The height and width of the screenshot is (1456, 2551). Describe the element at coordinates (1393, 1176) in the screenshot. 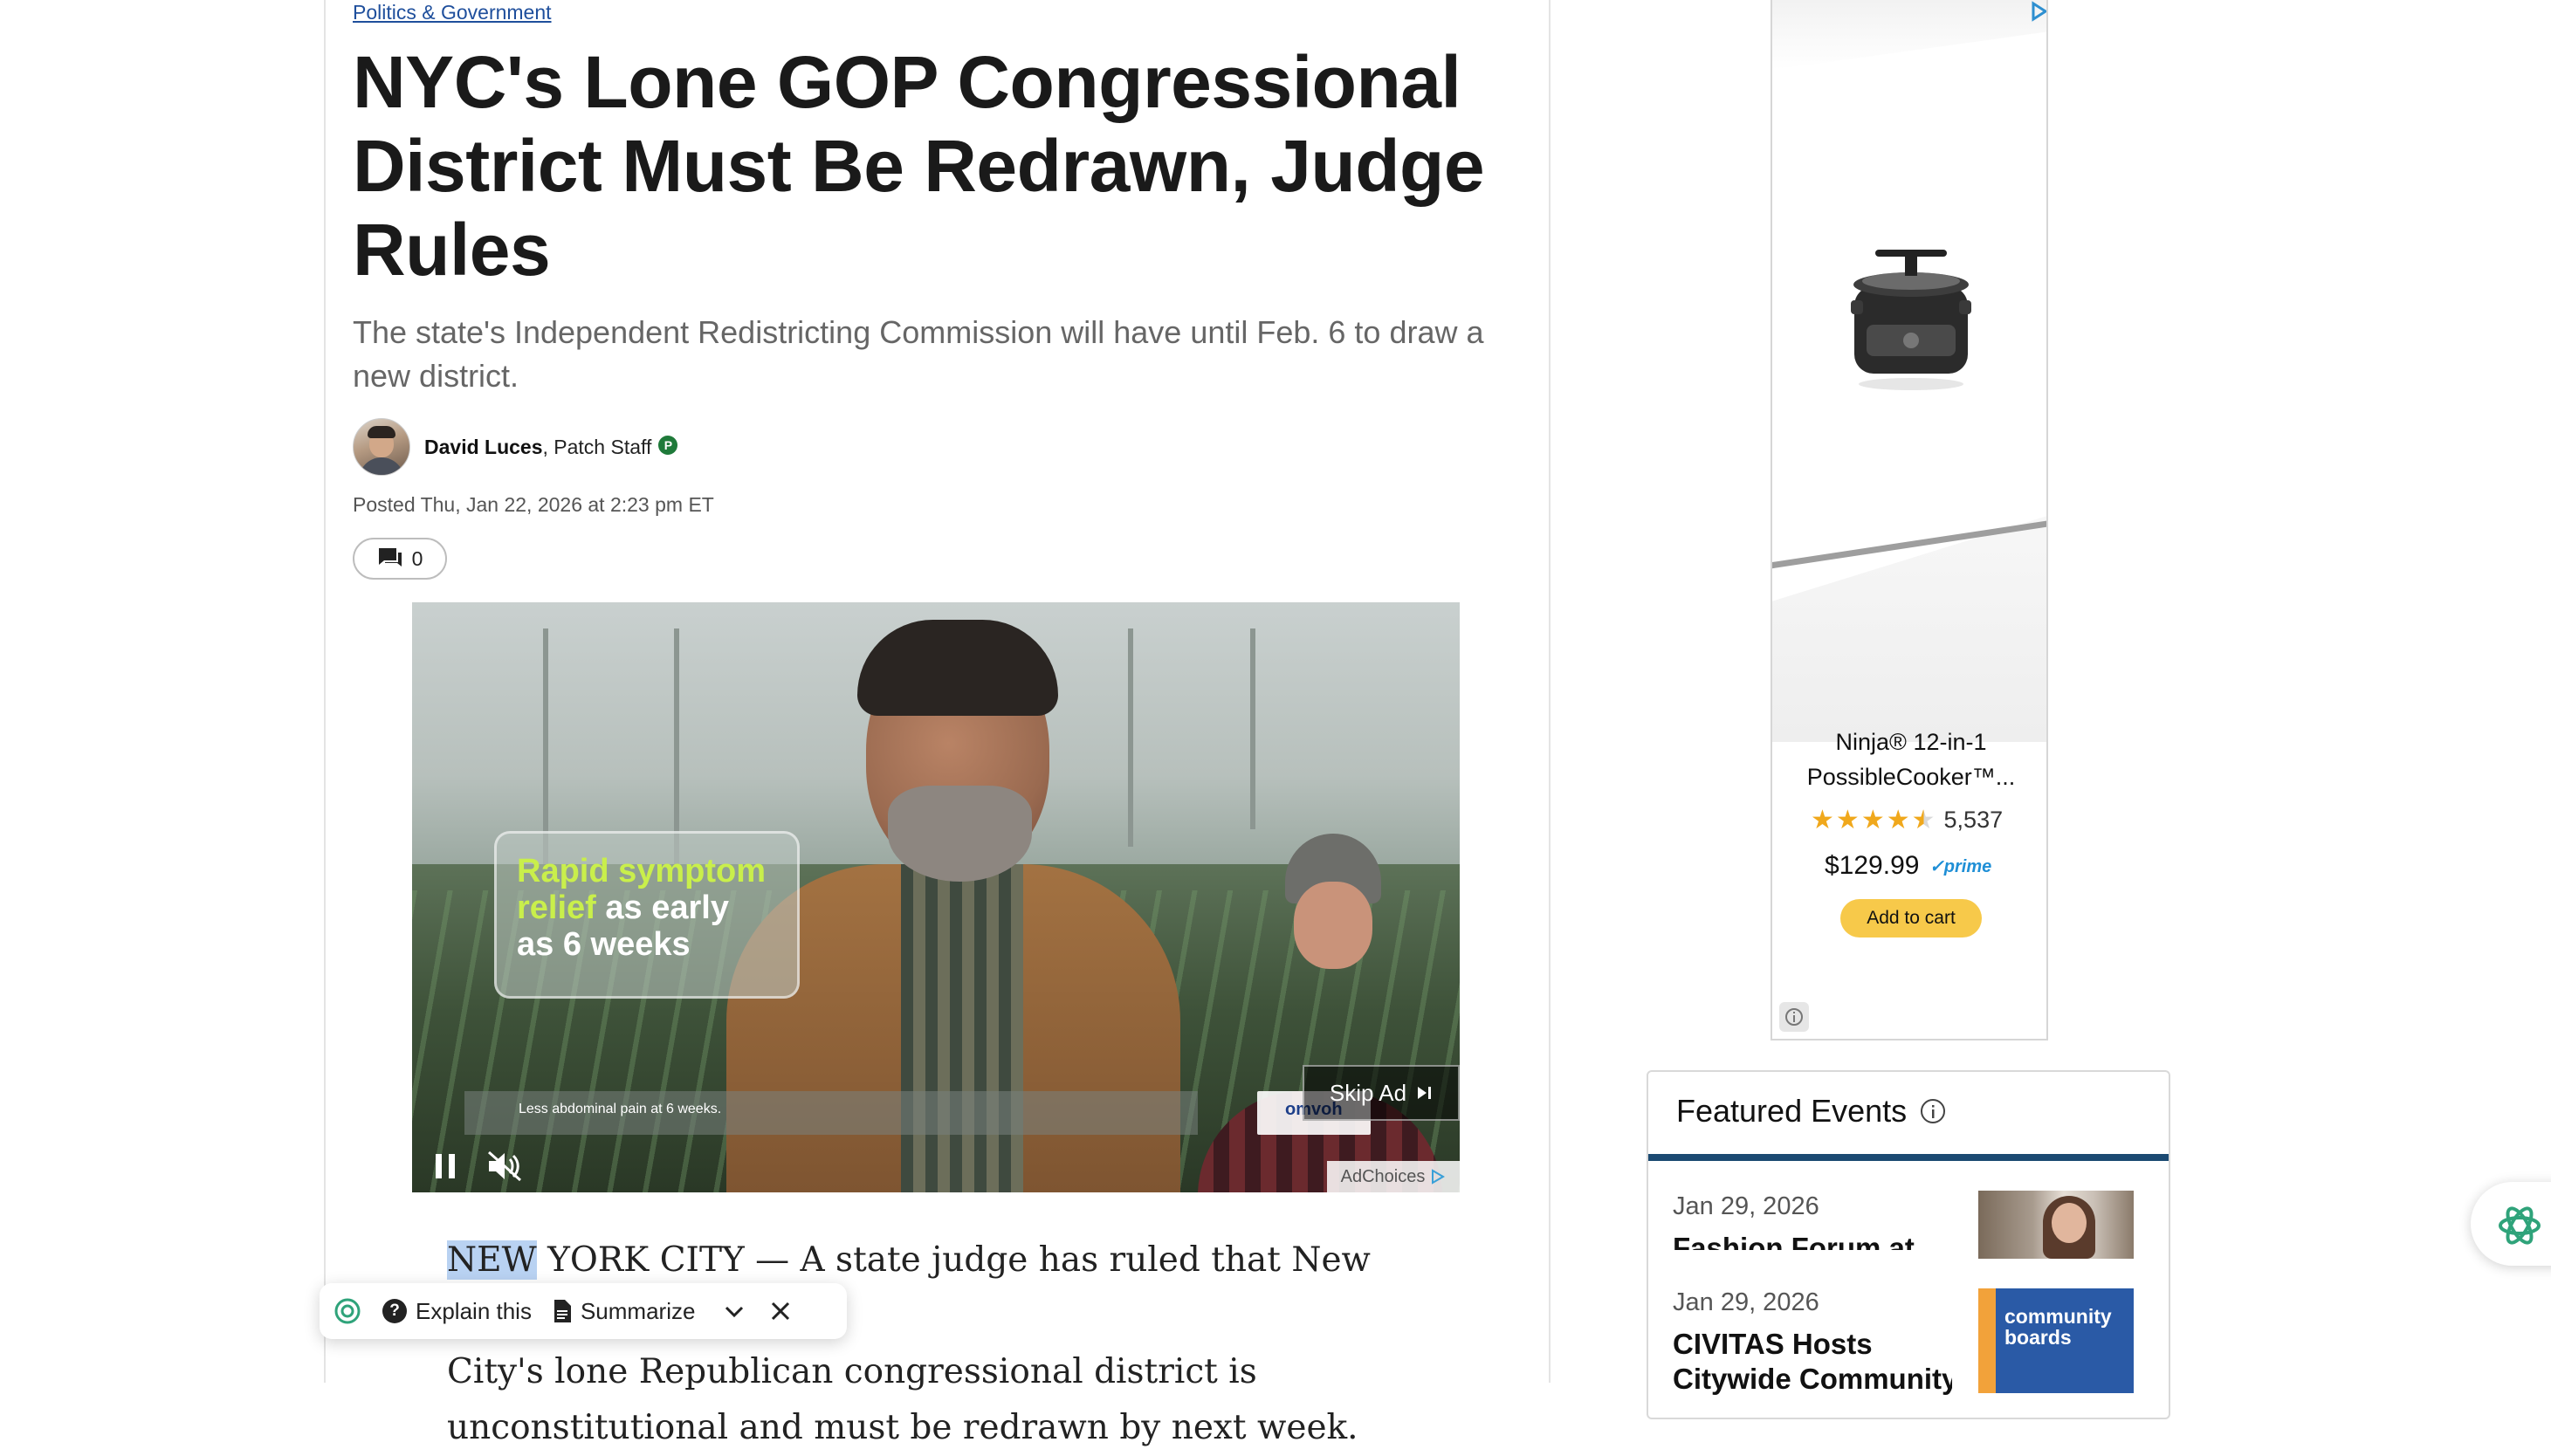

I see `adchoices-badge: AdChoices` at that location.